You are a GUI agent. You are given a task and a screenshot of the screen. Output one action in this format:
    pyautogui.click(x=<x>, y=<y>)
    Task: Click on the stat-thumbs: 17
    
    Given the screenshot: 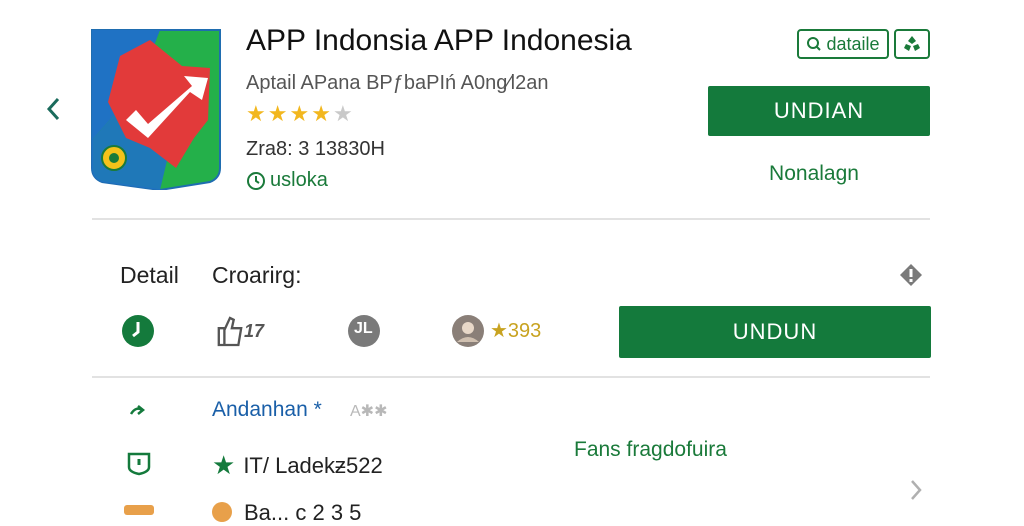 What is the action you would take?
    pyautogui.click(x=240, y=331)
    